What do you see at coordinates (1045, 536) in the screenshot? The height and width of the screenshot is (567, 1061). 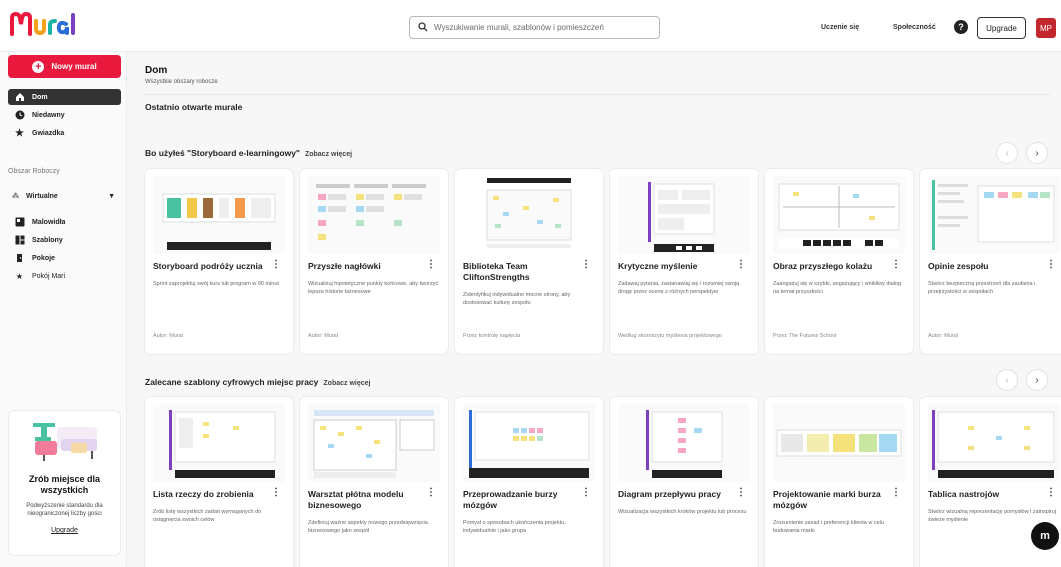 I see `mural-assistant-icon: m` at bounding box center [1045, 536].